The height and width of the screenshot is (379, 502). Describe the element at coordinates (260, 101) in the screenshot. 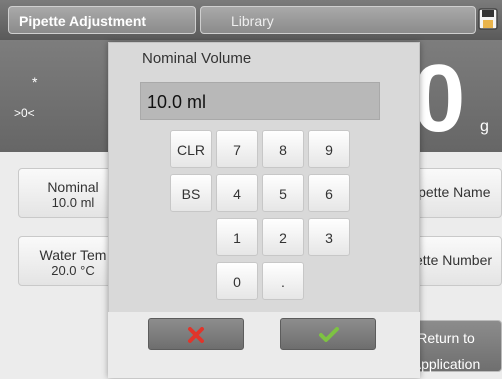

I see `value-input: 10.0 ml` at that location.